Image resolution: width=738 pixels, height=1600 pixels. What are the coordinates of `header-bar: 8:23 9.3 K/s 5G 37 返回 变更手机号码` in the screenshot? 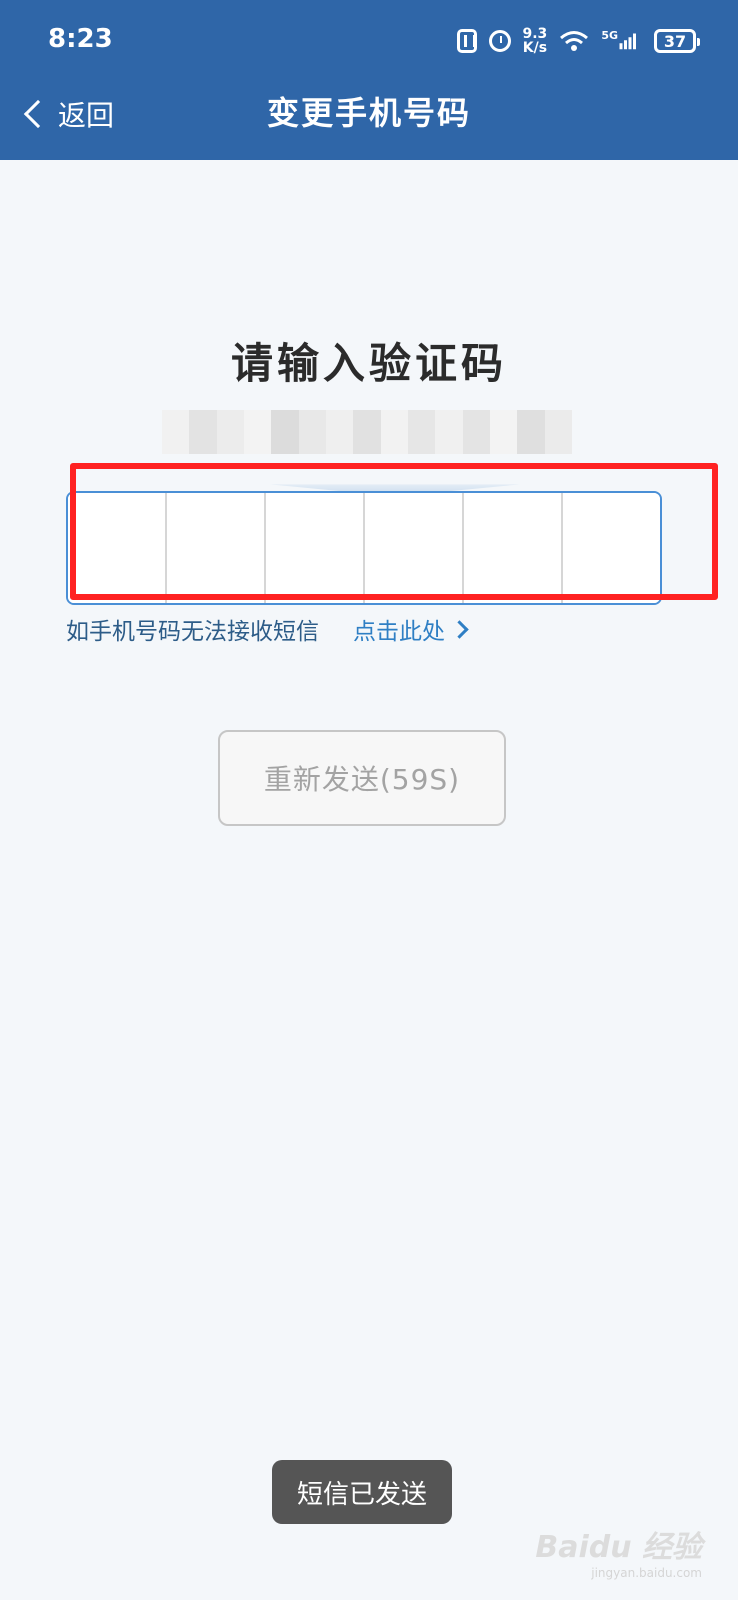 It's located at (369, 80).